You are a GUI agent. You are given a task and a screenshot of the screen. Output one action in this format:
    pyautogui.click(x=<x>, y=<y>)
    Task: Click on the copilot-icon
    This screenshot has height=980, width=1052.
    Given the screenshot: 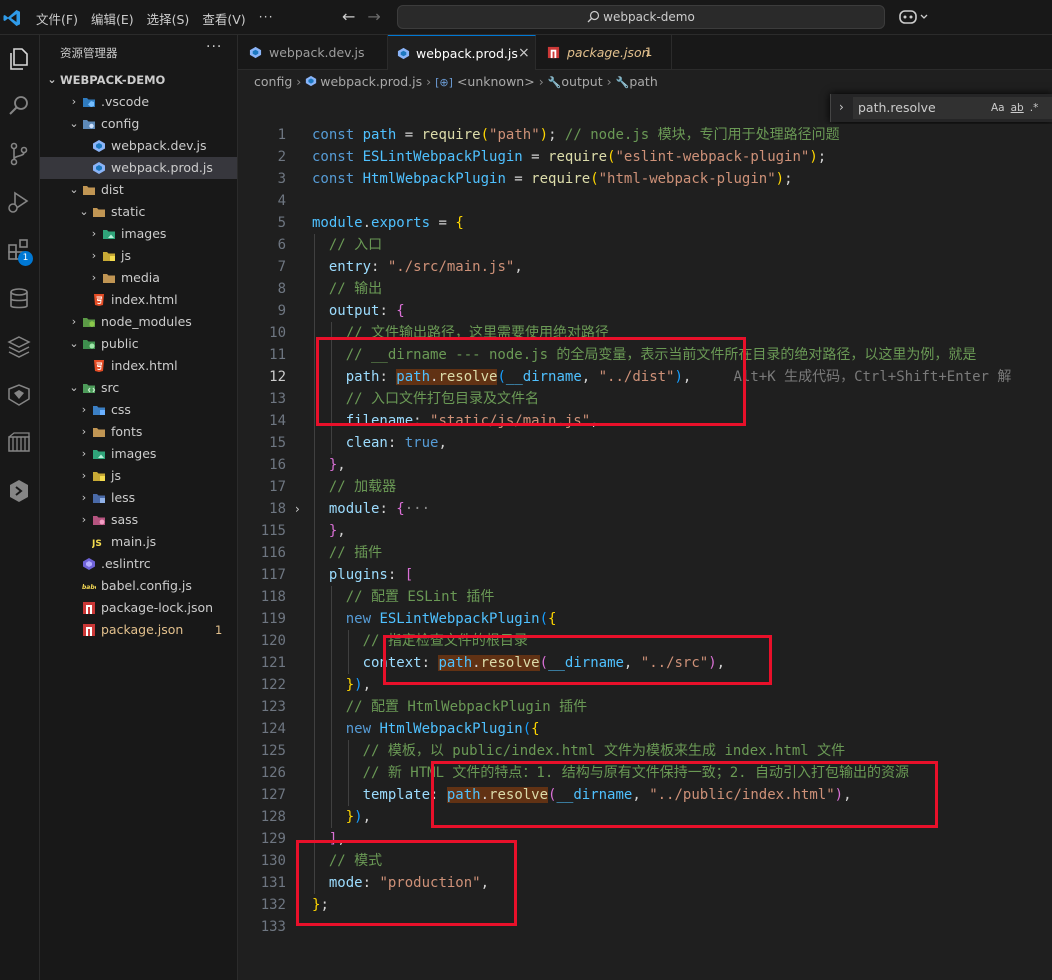 What is the action you would take?
    pyautogui.click(x=915, y=17)
    